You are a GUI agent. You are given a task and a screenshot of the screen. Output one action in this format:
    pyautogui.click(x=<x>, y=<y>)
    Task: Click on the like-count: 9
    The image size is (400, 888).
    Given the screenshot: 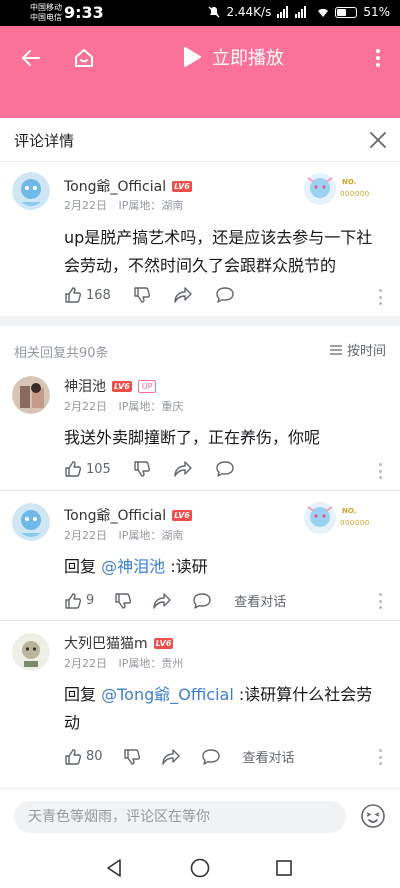 What is the action you would take?
    pyautogui.click(x=90, y=600)
    